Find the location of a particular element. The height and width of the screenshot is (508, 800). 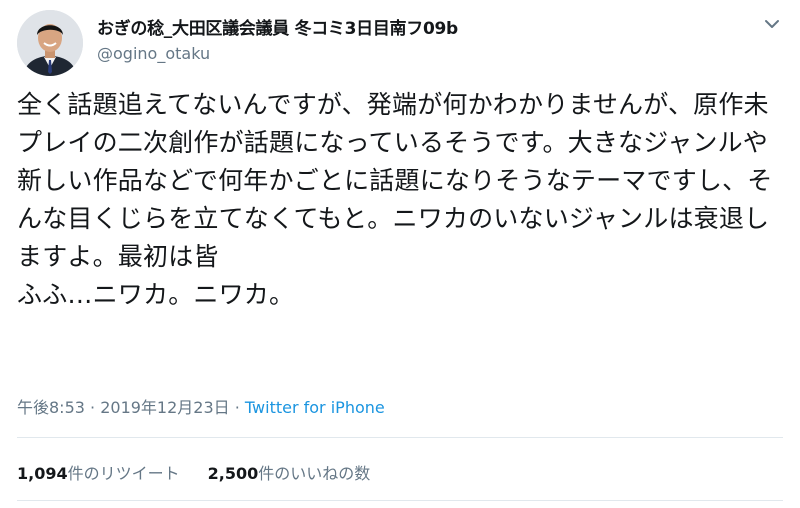

tweet-stats: 1,094件のリツイート 2,500件のいいねの数 is located at coordinates (193, 472).